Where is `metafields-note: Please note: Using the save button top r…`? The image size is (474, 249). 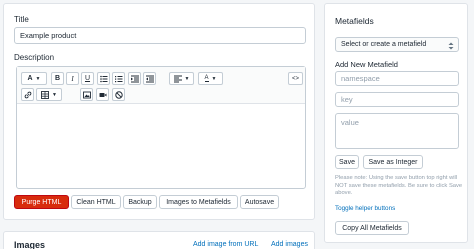 metafields-note: Please note: Using the save button top r… is located at coordinates (399, 185).